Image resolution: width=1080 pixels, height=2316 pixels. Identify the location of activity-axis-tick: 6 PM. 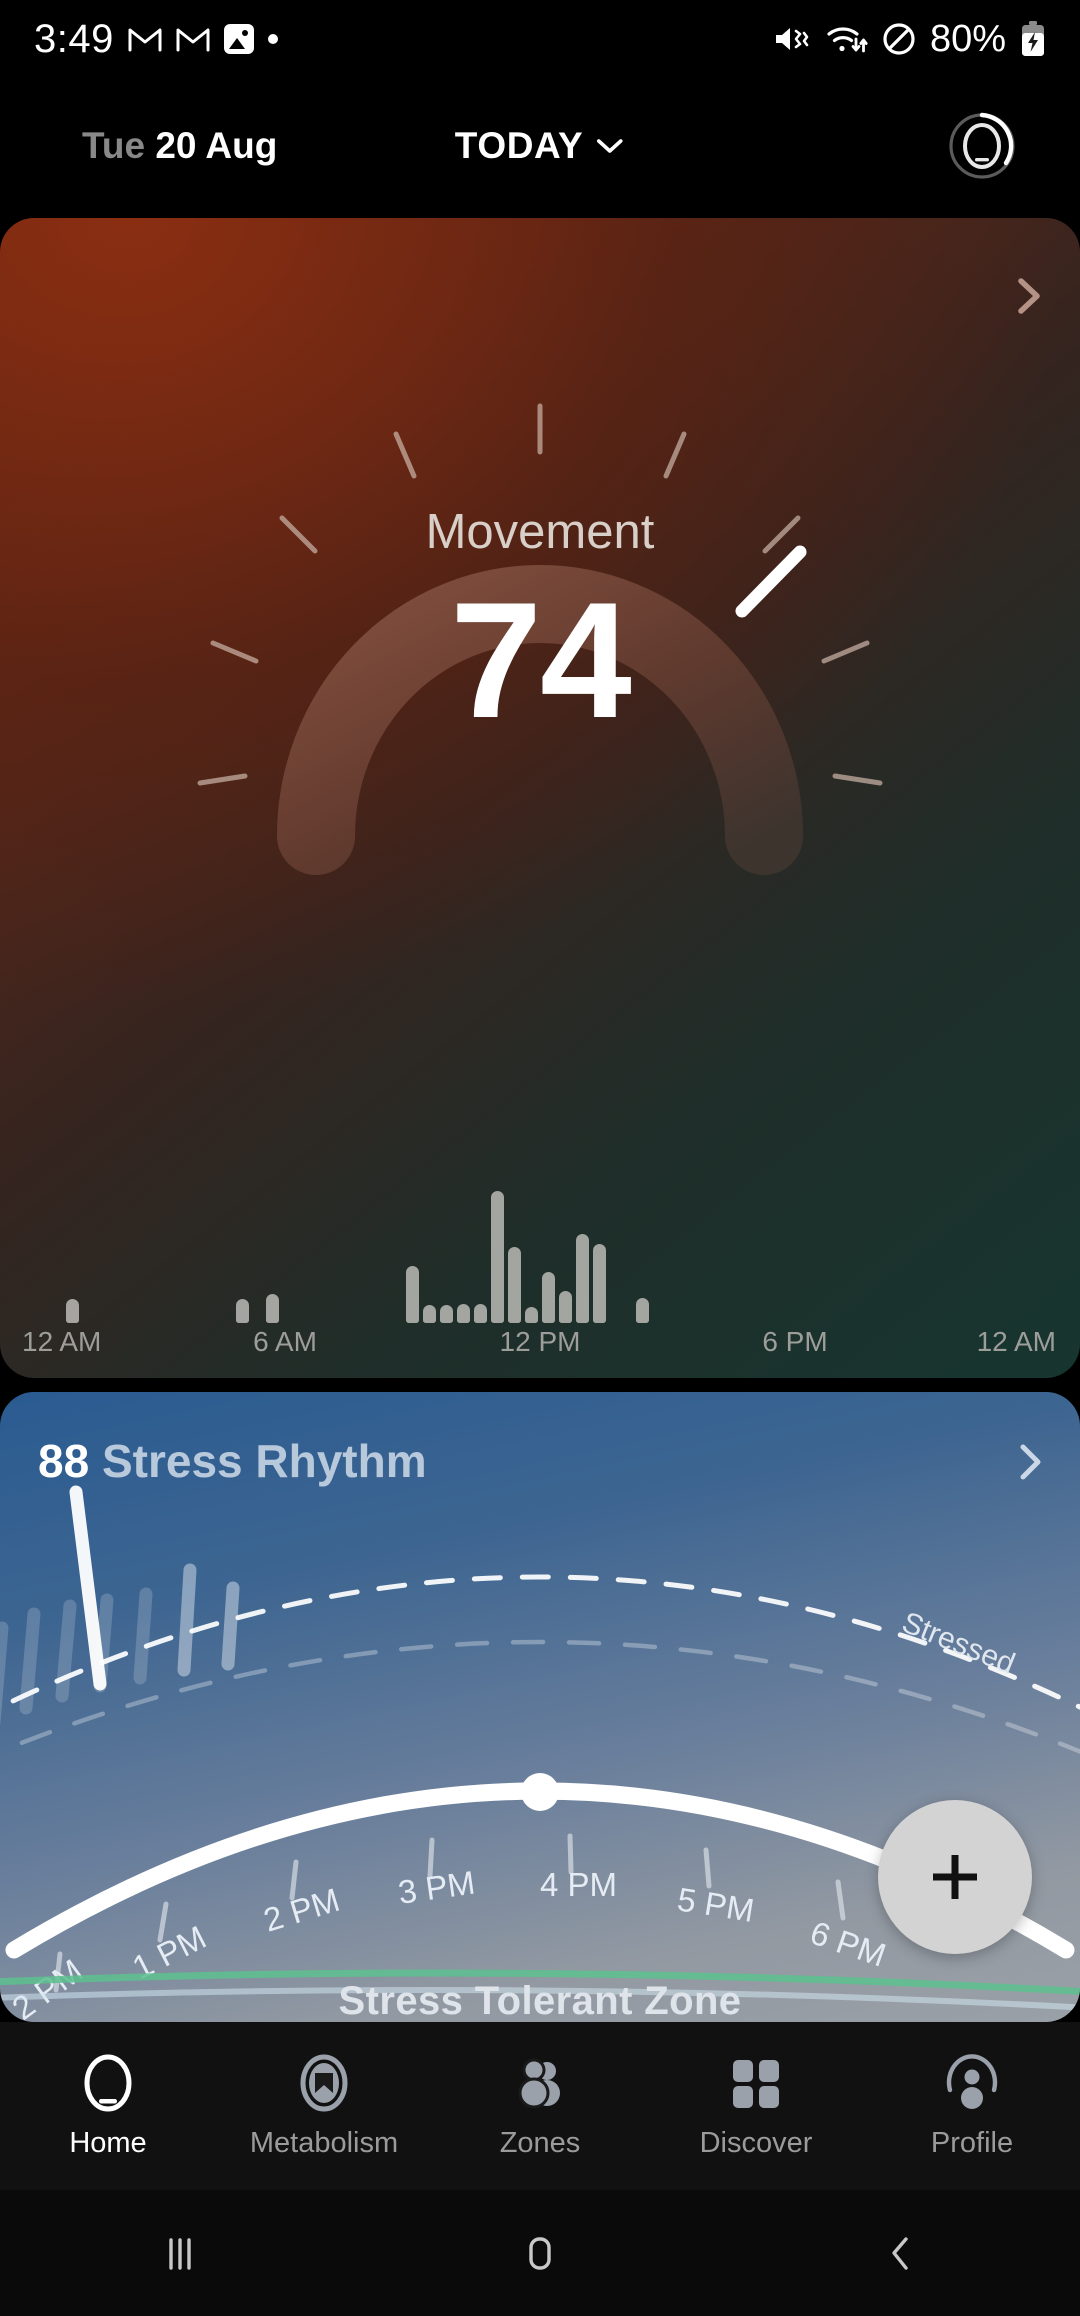
(795, 1341).